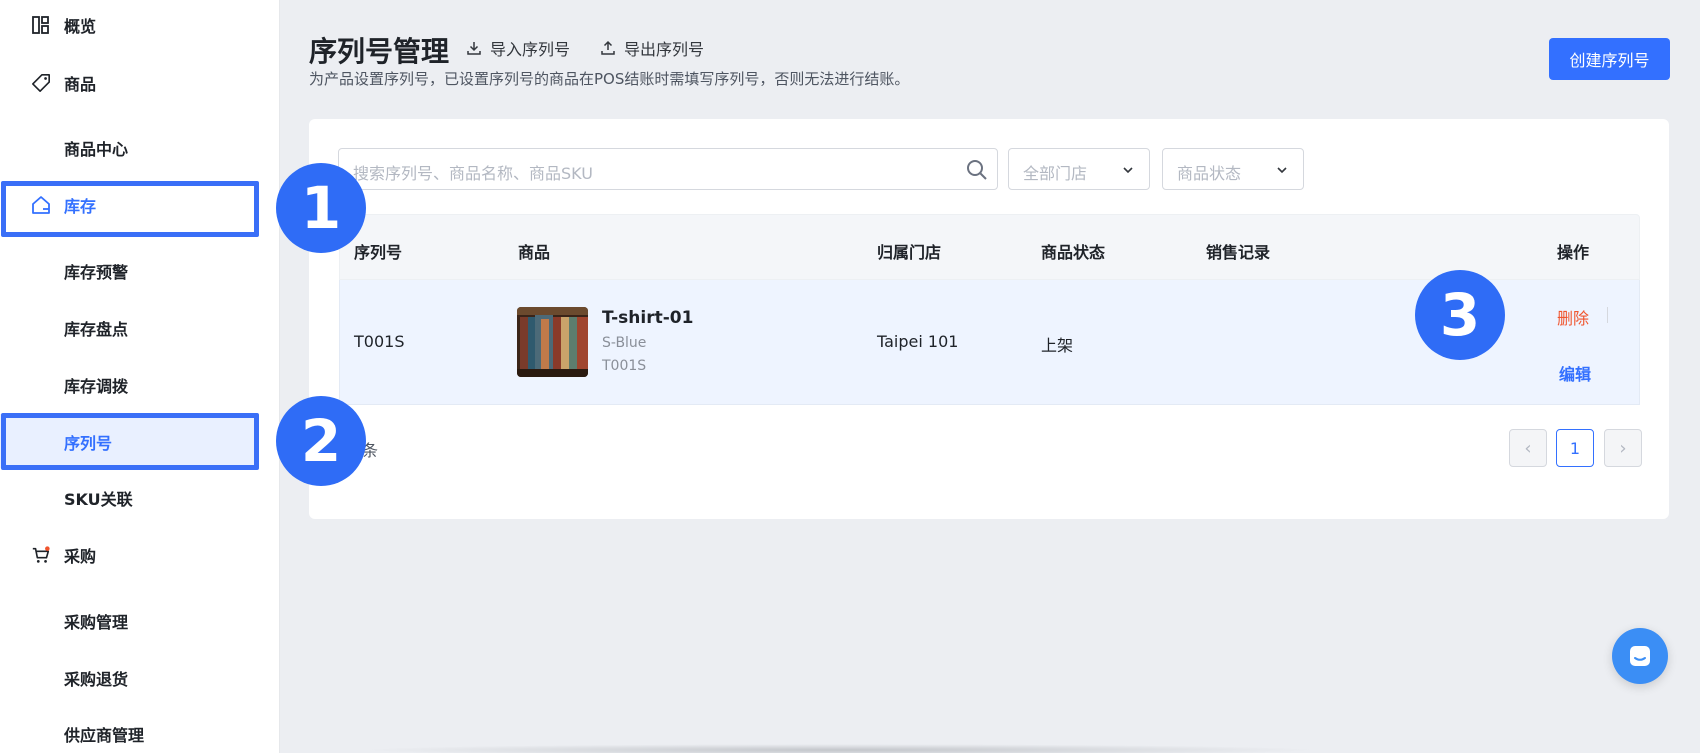 This screenshot has width=1700, height=753. What do you see at coordinates (1460, 315) in the screenshot?
I see `annotation-badge-3: 3` at bounding box center [1460, 315].